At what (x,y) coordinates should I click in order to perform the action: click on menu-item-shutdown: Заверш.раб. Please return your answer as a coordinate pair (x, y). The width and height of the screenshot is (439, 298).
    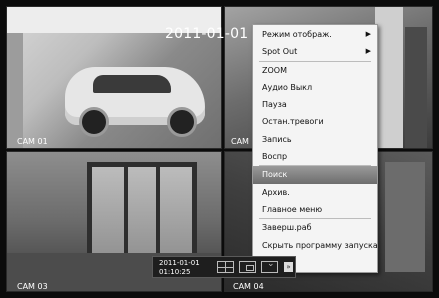
    Looking at the image, I should click on (315, 227).